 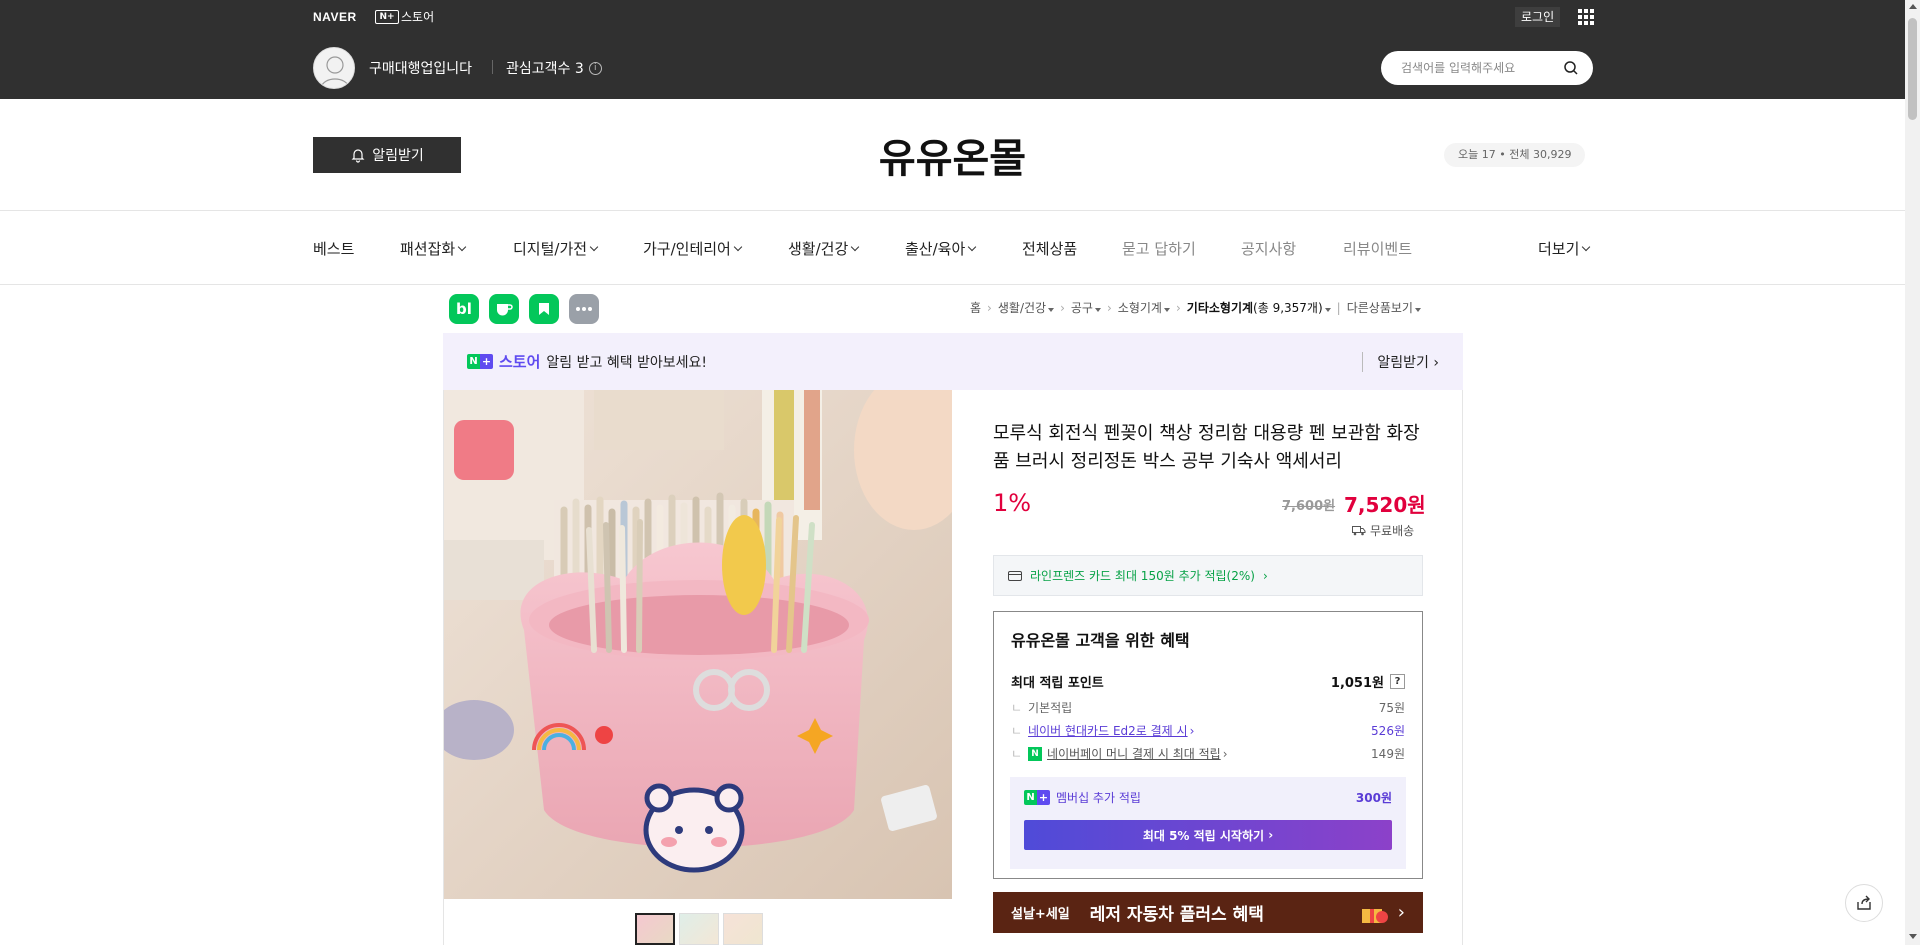 I want to click on nav-item-best: 베스트, so click(x=333, y=248).